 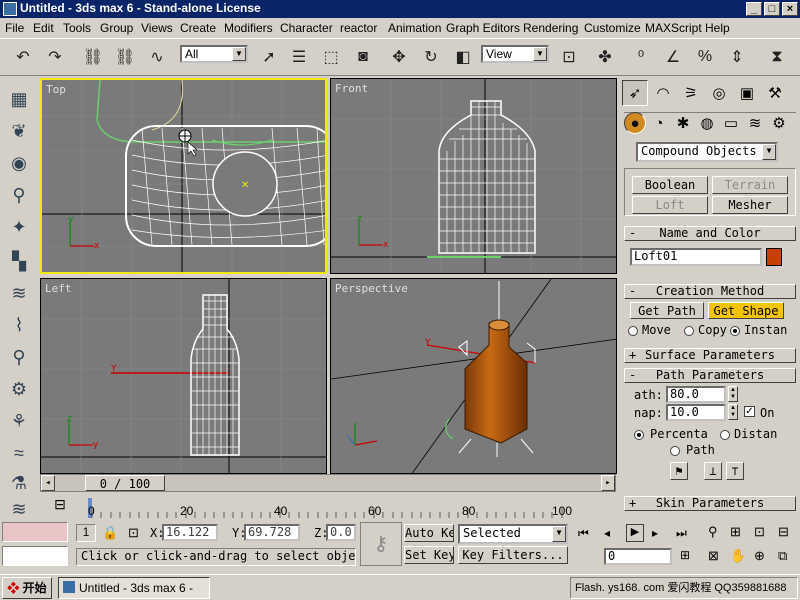 What do you see at coordinates (60, 504) in the screenshot?
I see `mini-curve-editor-icon: ⊟` at bounding box center [60, 504].